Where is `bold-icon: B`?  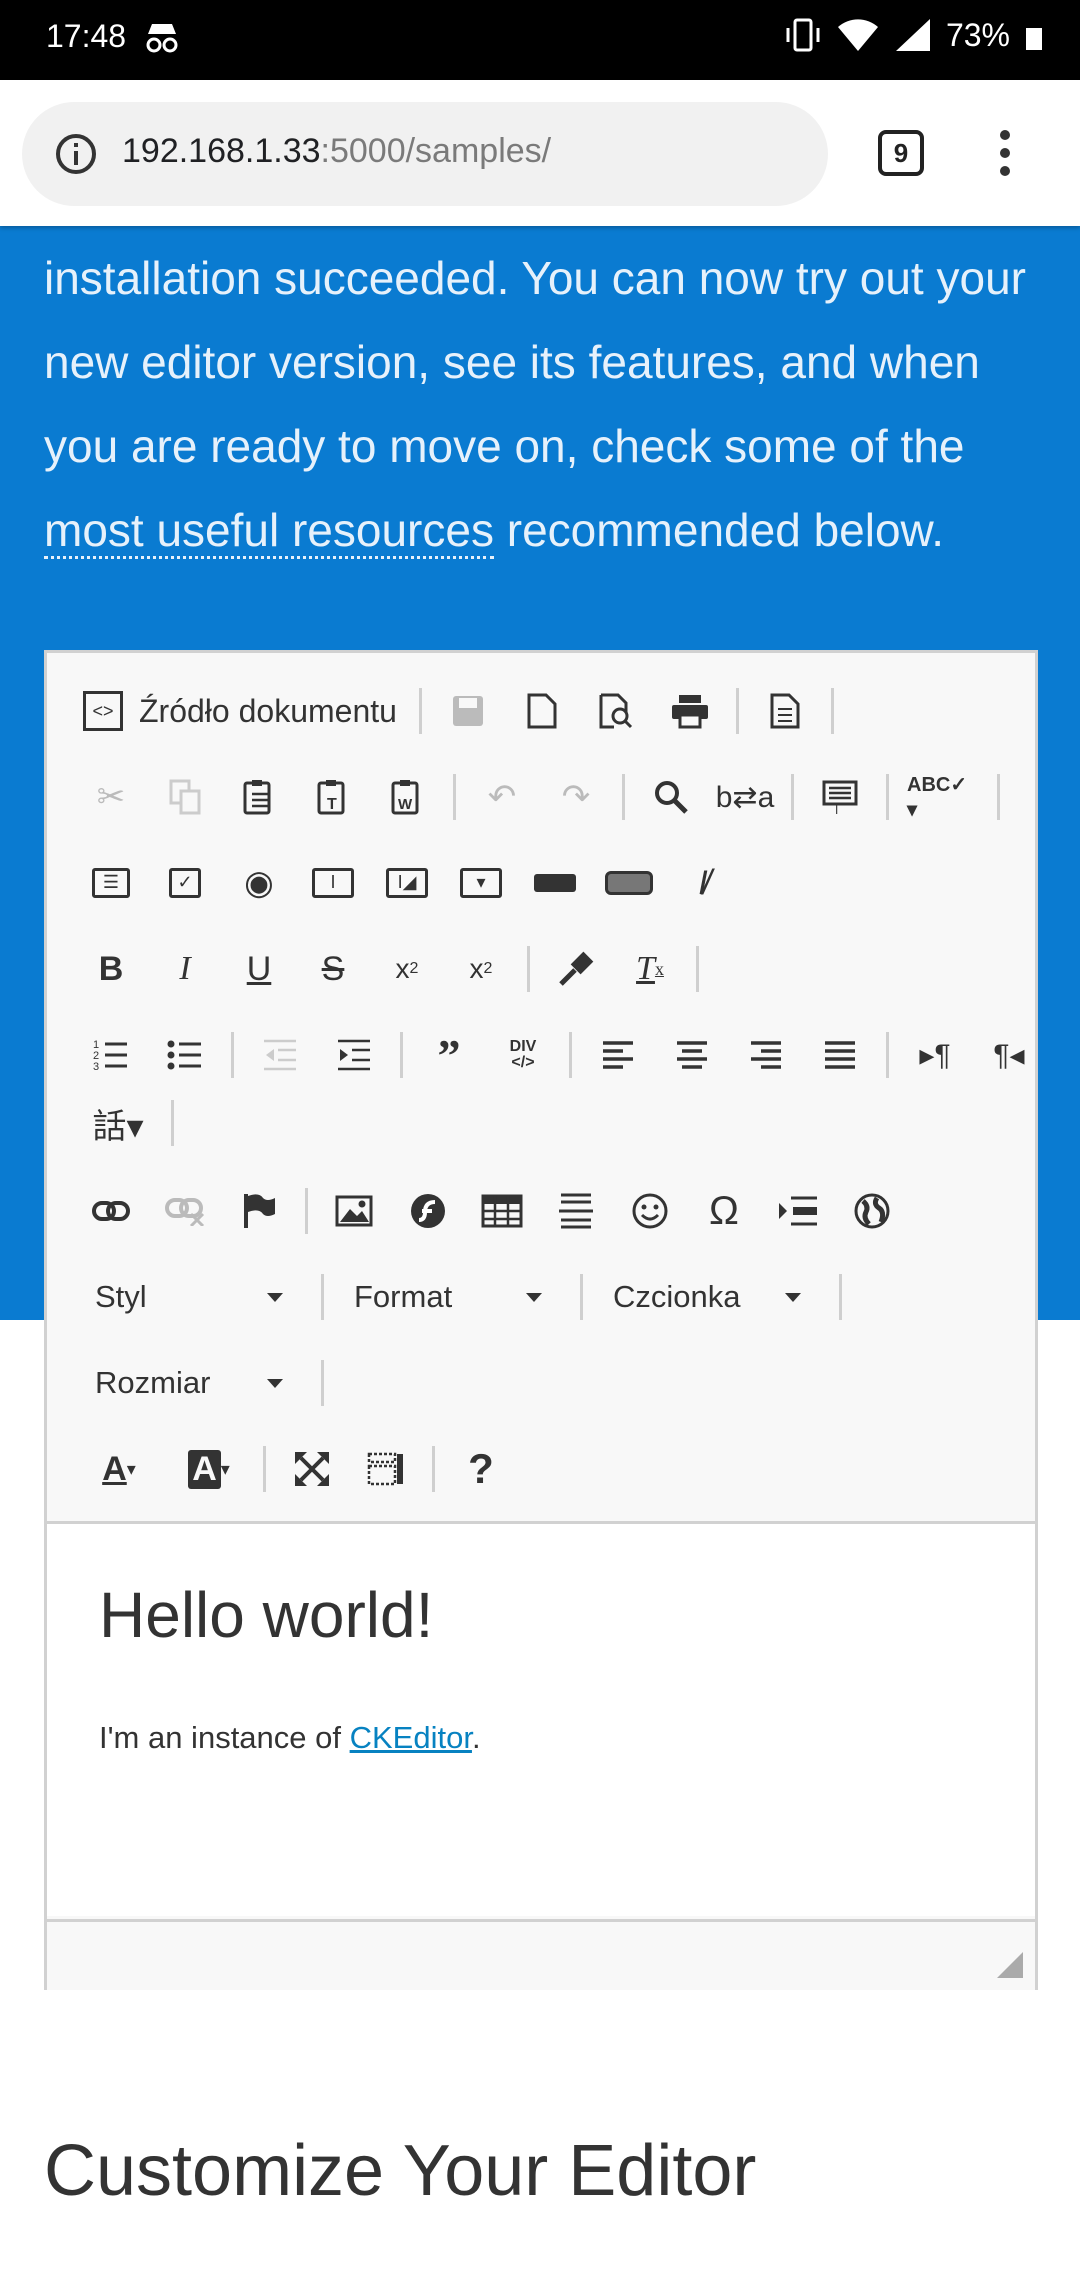 bold-icon: B is located at coordinates (111, 969).